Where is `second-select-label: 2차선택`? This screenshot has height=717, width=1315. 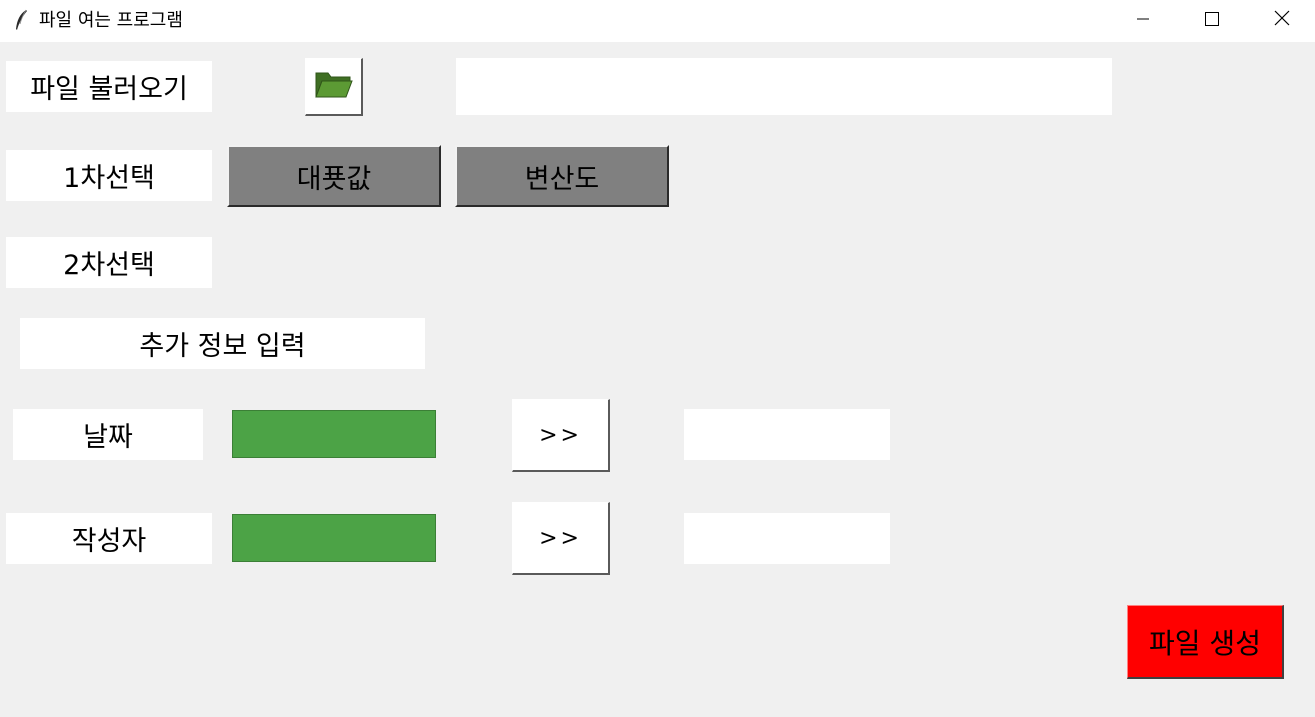 second-select-label: 2차선택 is located at coordinates (109, 262).